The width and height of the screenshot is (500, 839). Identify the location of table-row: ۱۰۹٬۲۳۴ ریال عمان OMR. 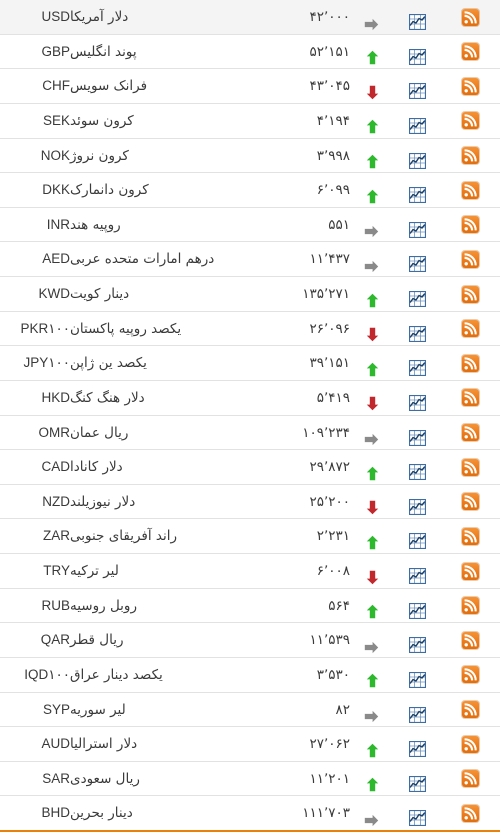
(250, 433).